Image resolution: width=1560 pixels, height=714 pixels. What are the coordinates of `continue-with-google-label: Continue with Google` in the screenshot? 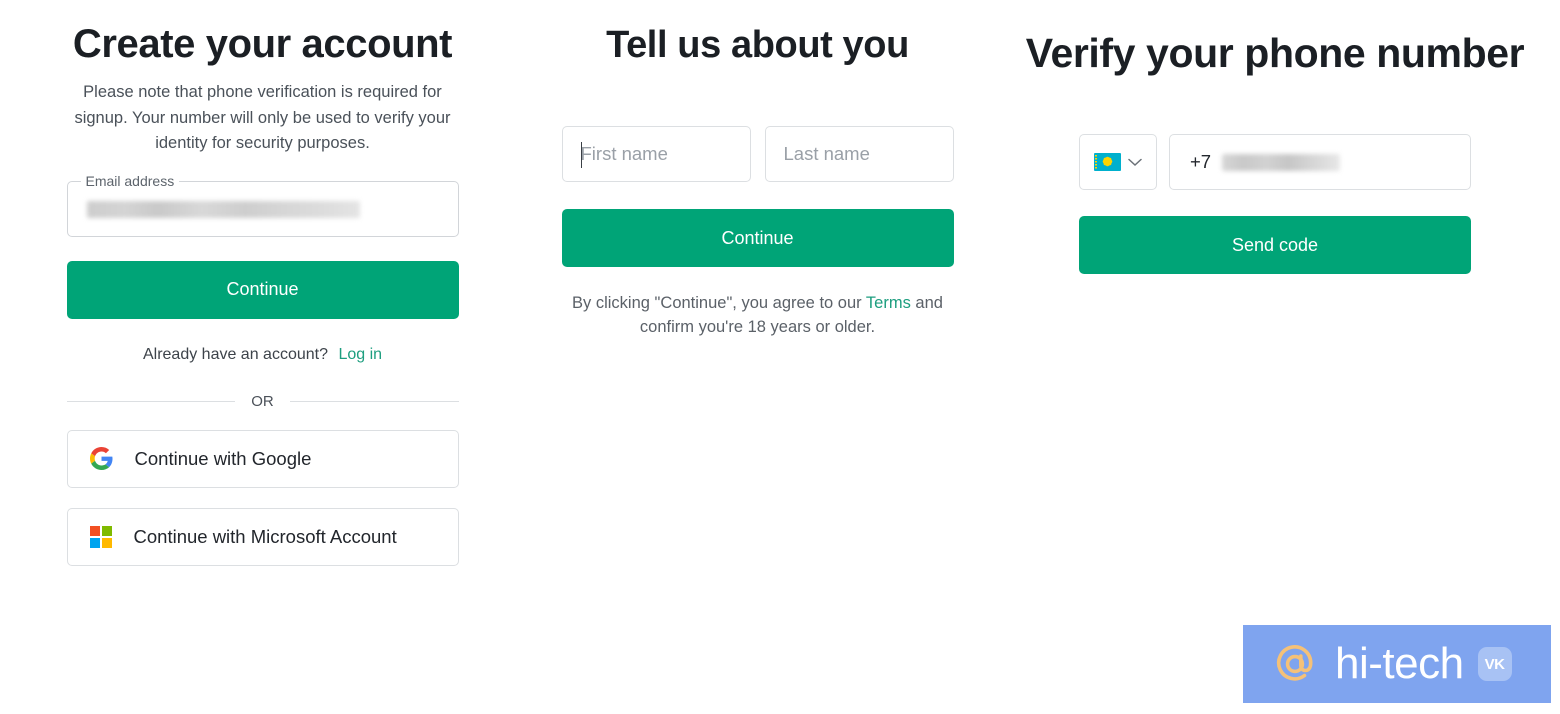 It's located at (223, 458).